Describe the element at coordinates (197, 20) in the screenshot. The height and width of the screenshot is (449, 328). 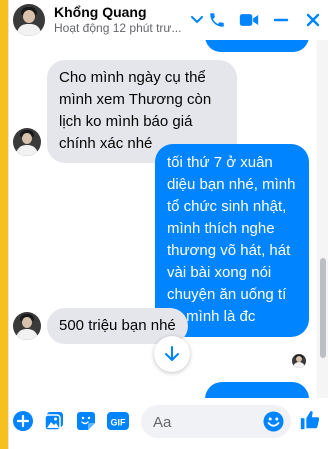
I see `chevron-down-icon` at that location.